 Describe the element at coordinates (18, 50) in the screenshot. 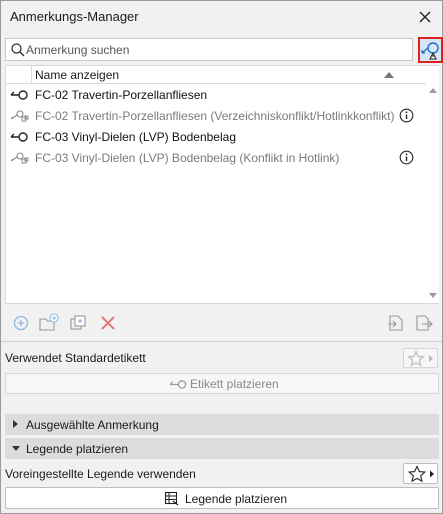

I see `search-icon` at that location.